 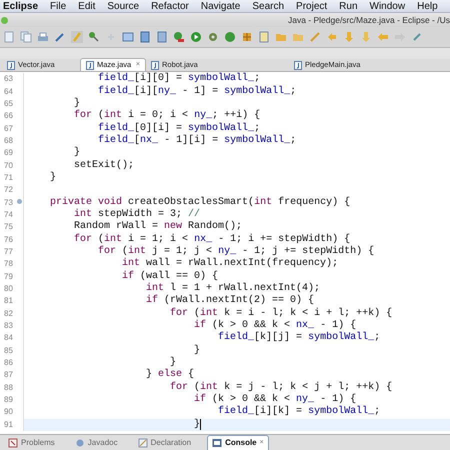 I want to click on line-number: 84, so click(x=8, y=338).